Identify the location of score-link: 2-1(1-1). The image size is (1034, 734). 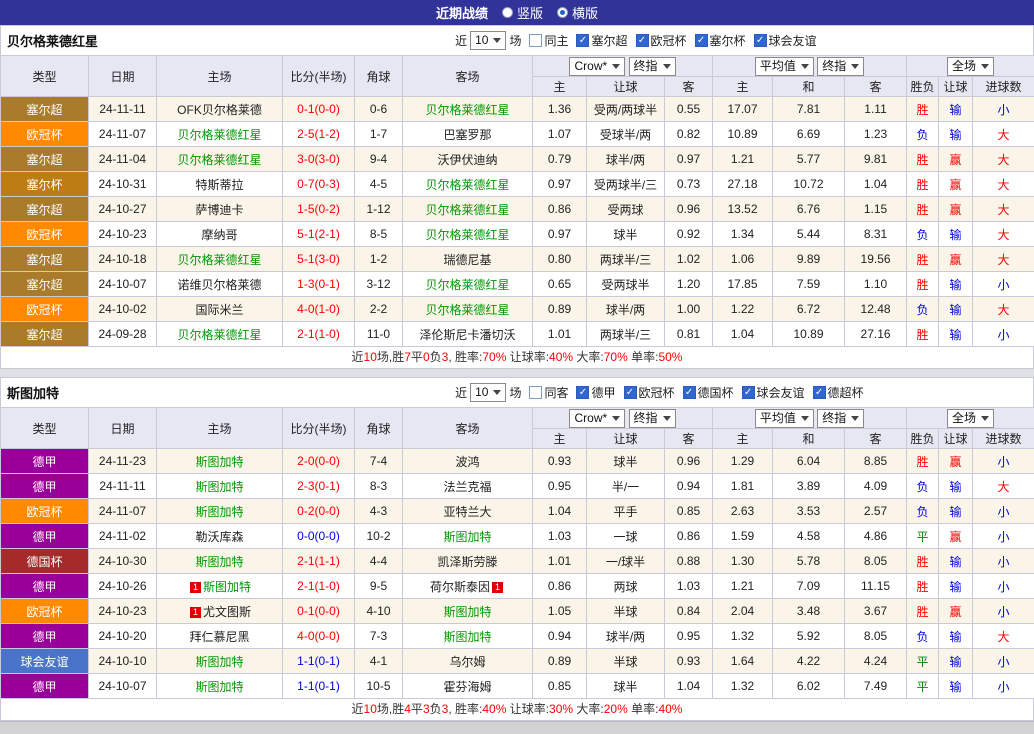
(318, 561).